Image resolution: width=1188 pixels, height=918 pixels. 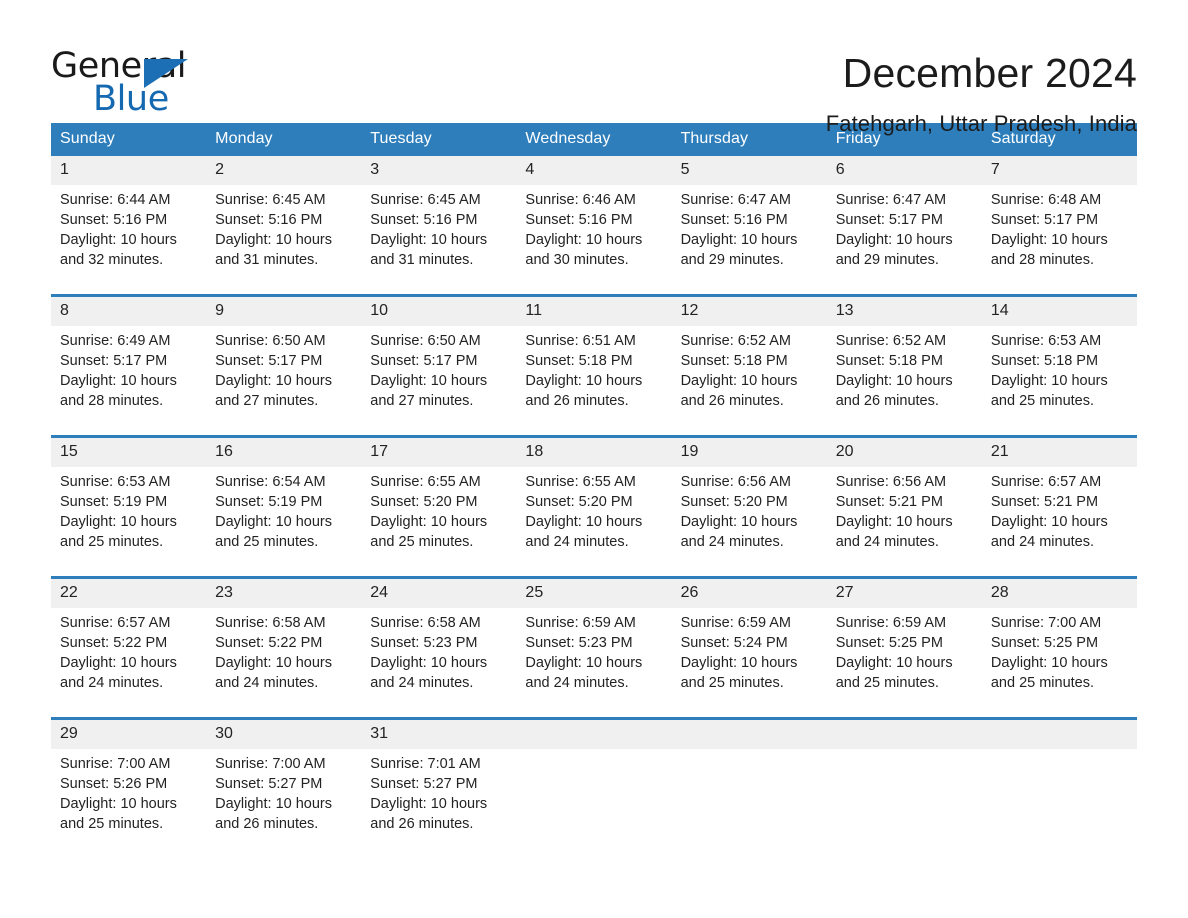 I want to click on day-number-row: 22 23 24 25 26 27 28, so click(x=594, y=592).